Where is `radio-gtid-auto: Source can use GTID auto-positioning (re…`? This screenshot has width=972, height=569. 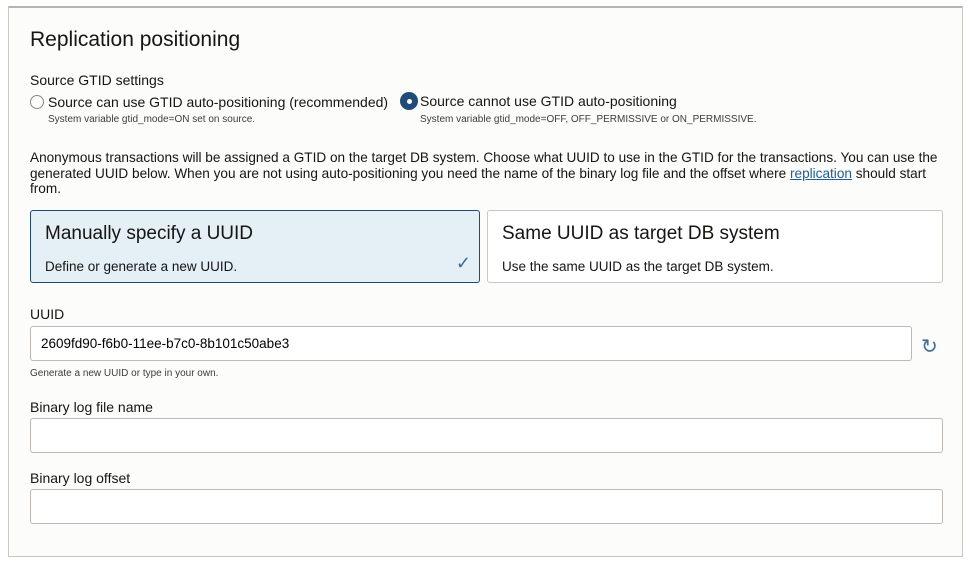 radio-gtid-auto: Source can use GTID auto-positioning (re… is located at coordinates (209, 102).